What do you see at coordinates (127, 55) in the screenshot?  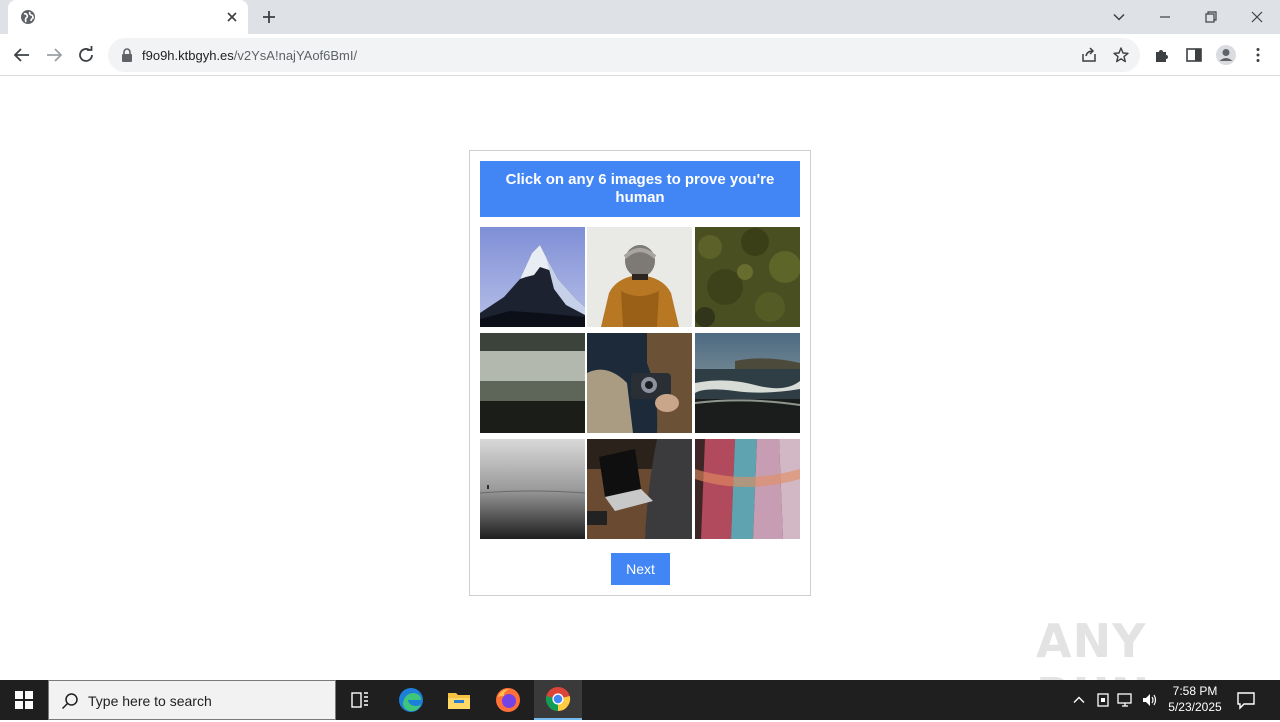 I see `lock-icon` at bounding box center [127, 55].